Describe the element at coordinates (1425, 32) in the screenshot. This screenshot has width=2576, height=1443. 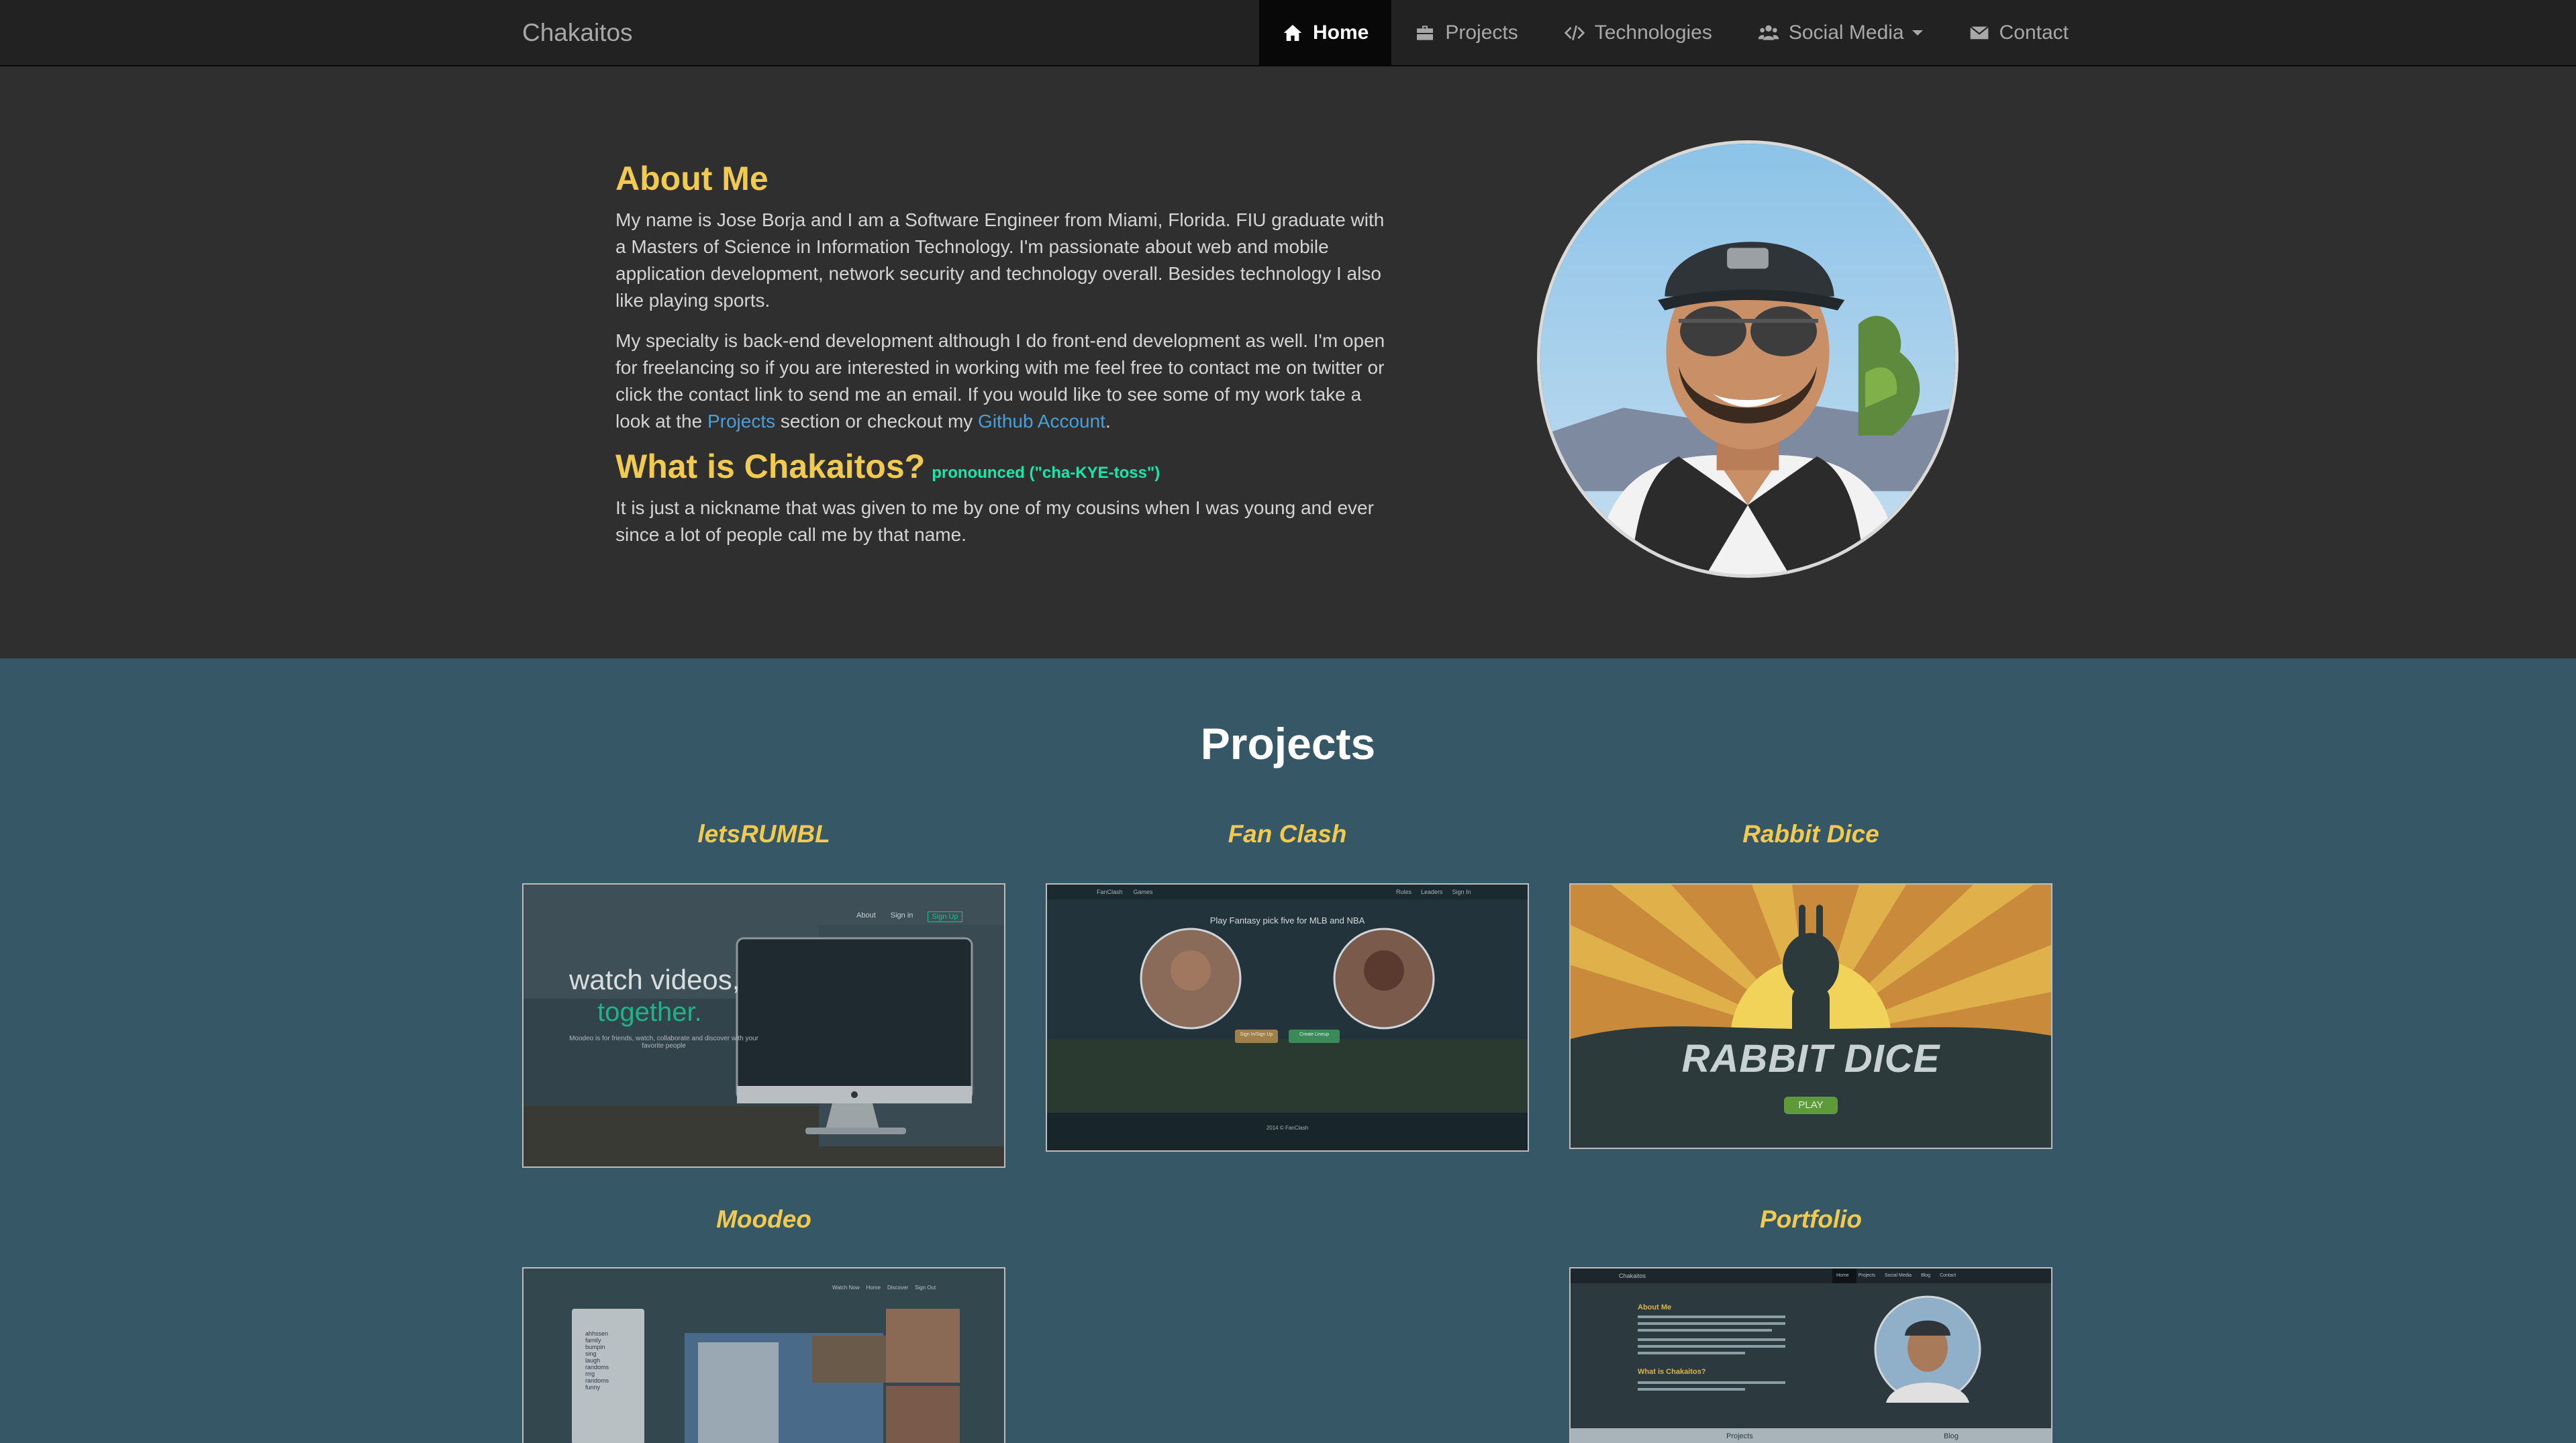
I see `briefcase-icon` at that location.